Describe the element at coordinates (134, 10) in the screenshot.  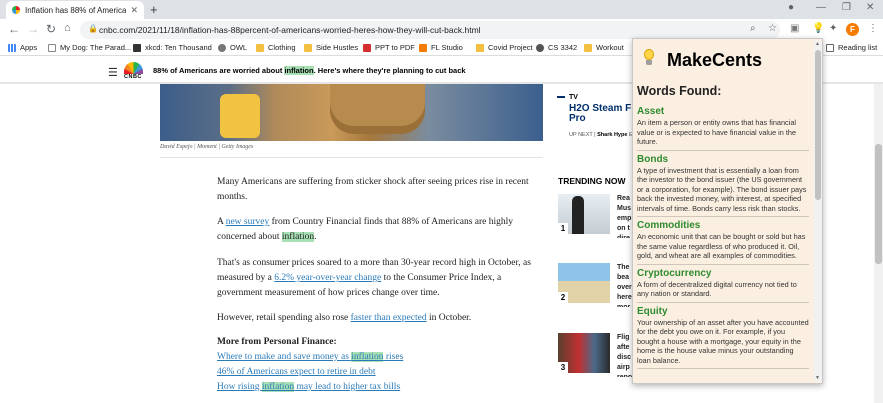
I see `close-tab-icon: ✕` at that location.